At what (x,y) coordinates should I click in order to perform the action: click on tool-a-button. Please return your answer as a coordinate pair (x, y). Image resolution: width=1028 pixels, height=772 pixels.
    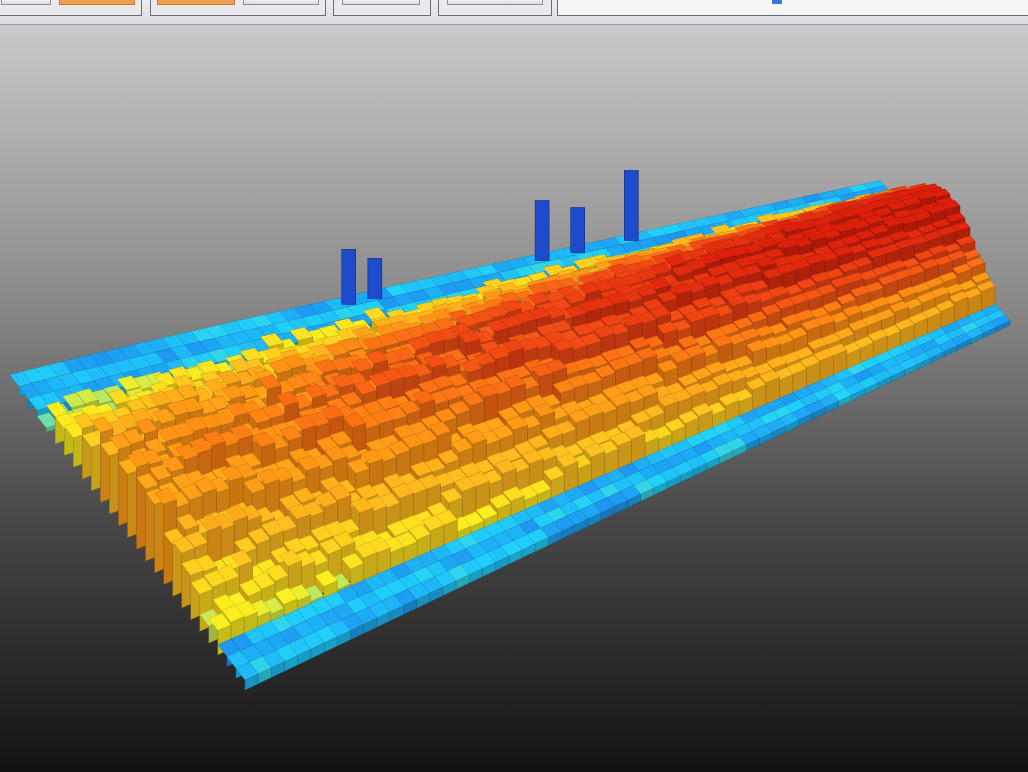
    Looking at the image, I should click on (381, 2).